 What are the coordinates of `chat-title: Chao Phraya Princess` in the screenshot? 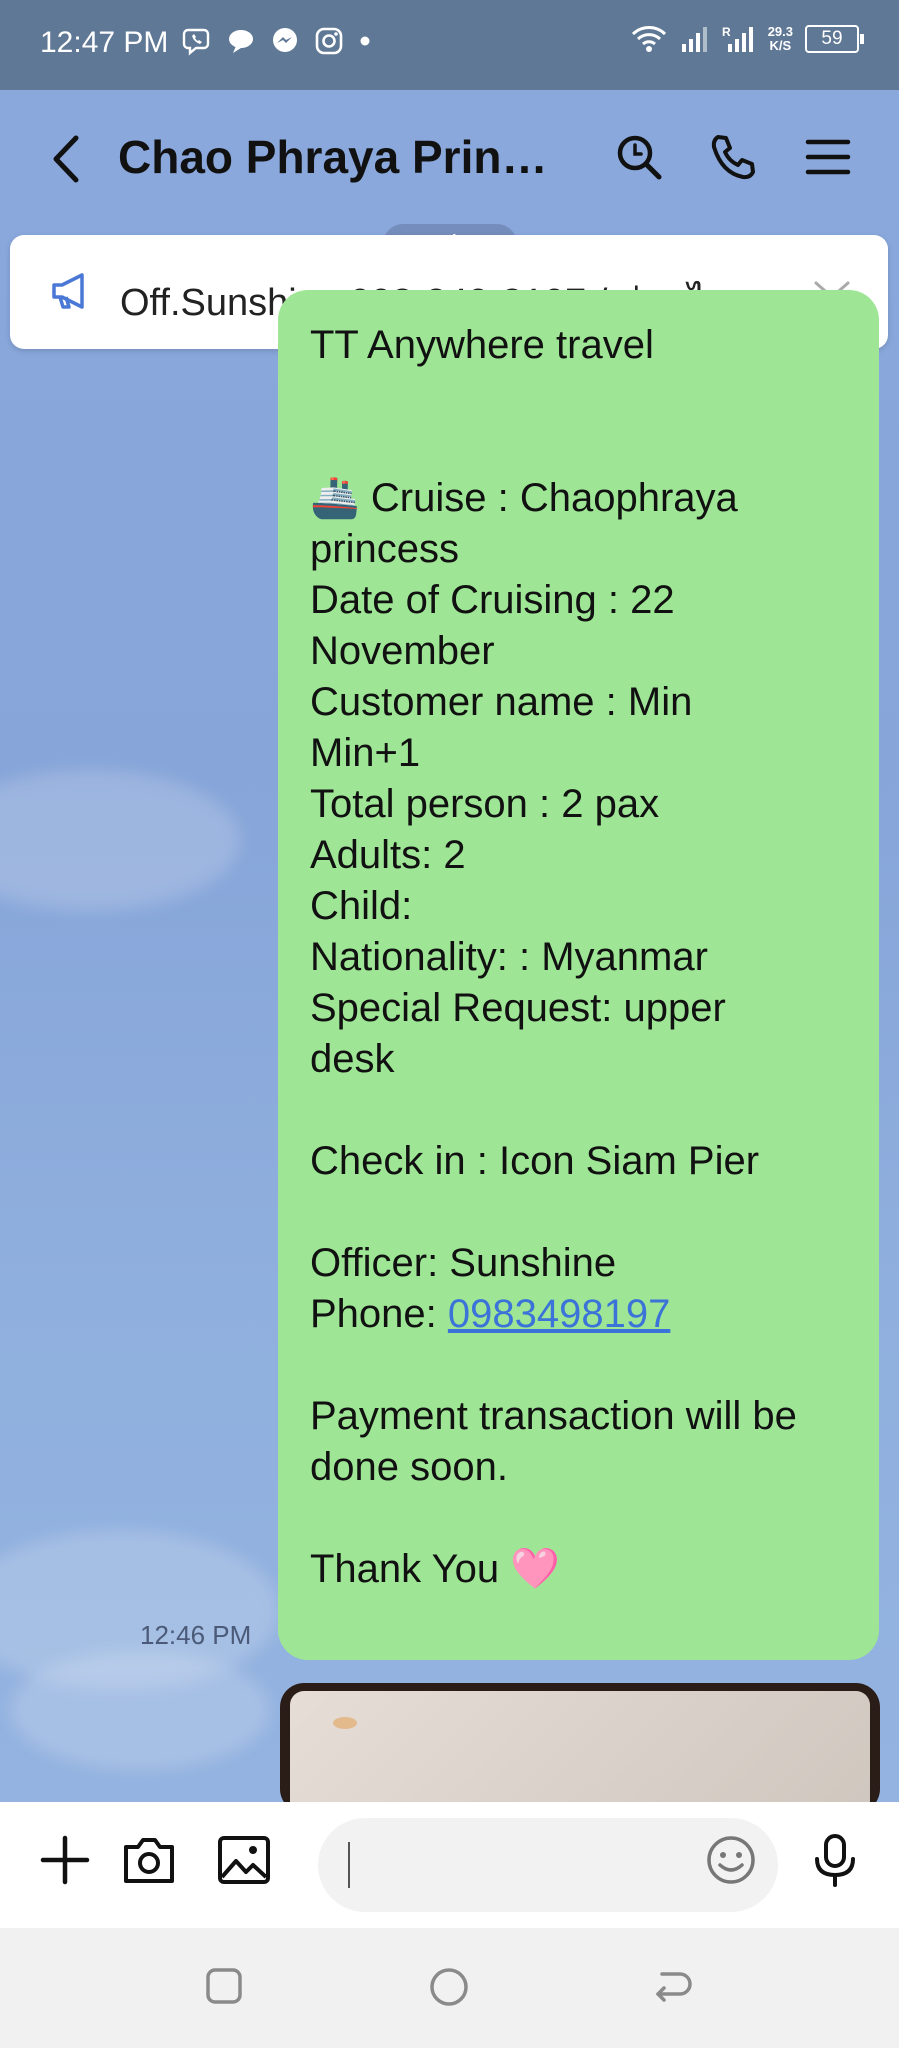 It's located at (343, 157).